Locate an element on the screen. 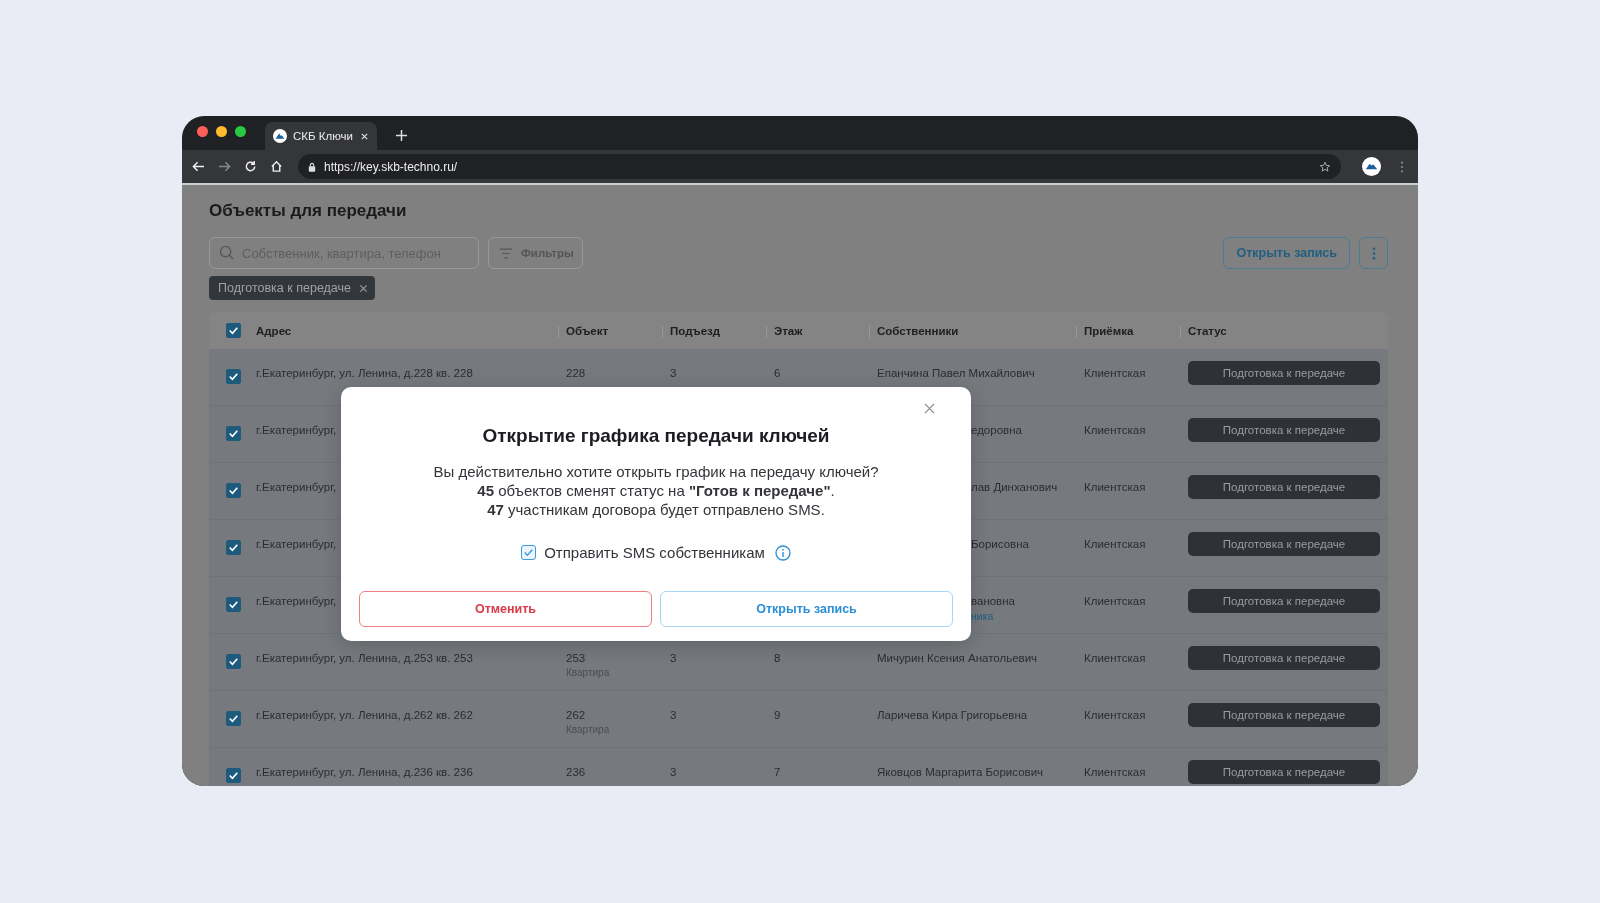 This screenshot has width=1600, height=903. filter-icon is located at coordinates (506, 253).